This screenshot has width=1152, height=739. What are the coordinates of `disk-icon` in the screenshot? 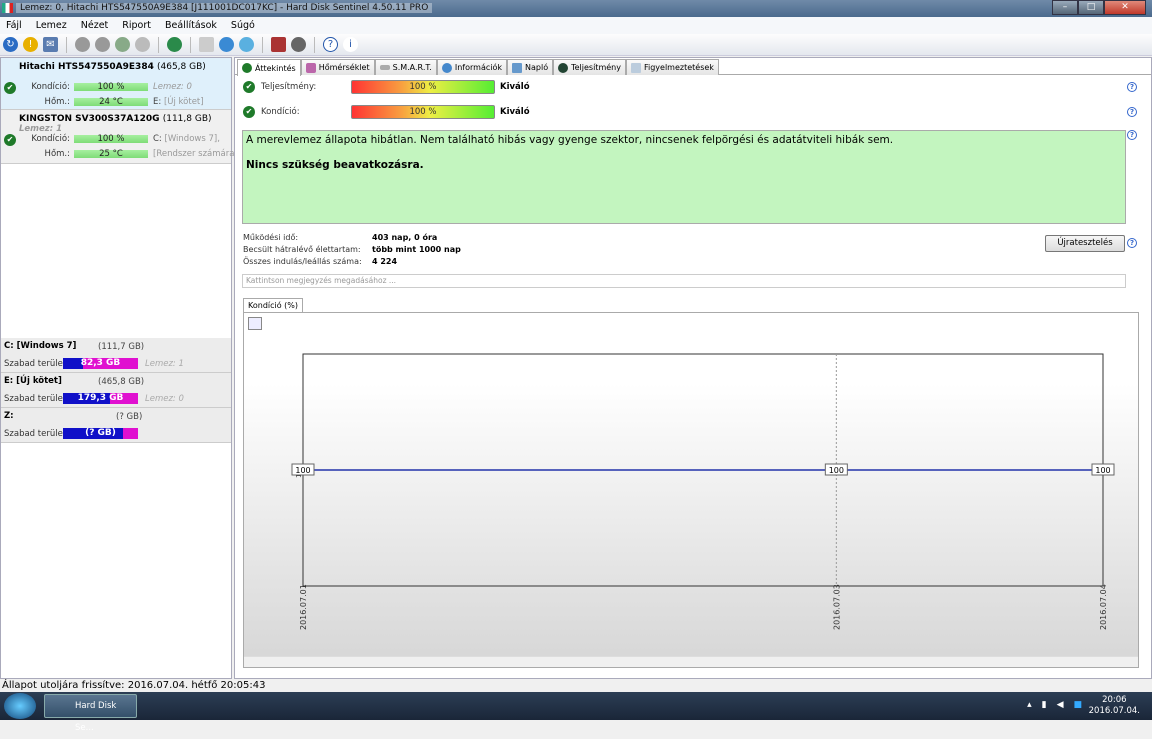 It's located at (384, 67).